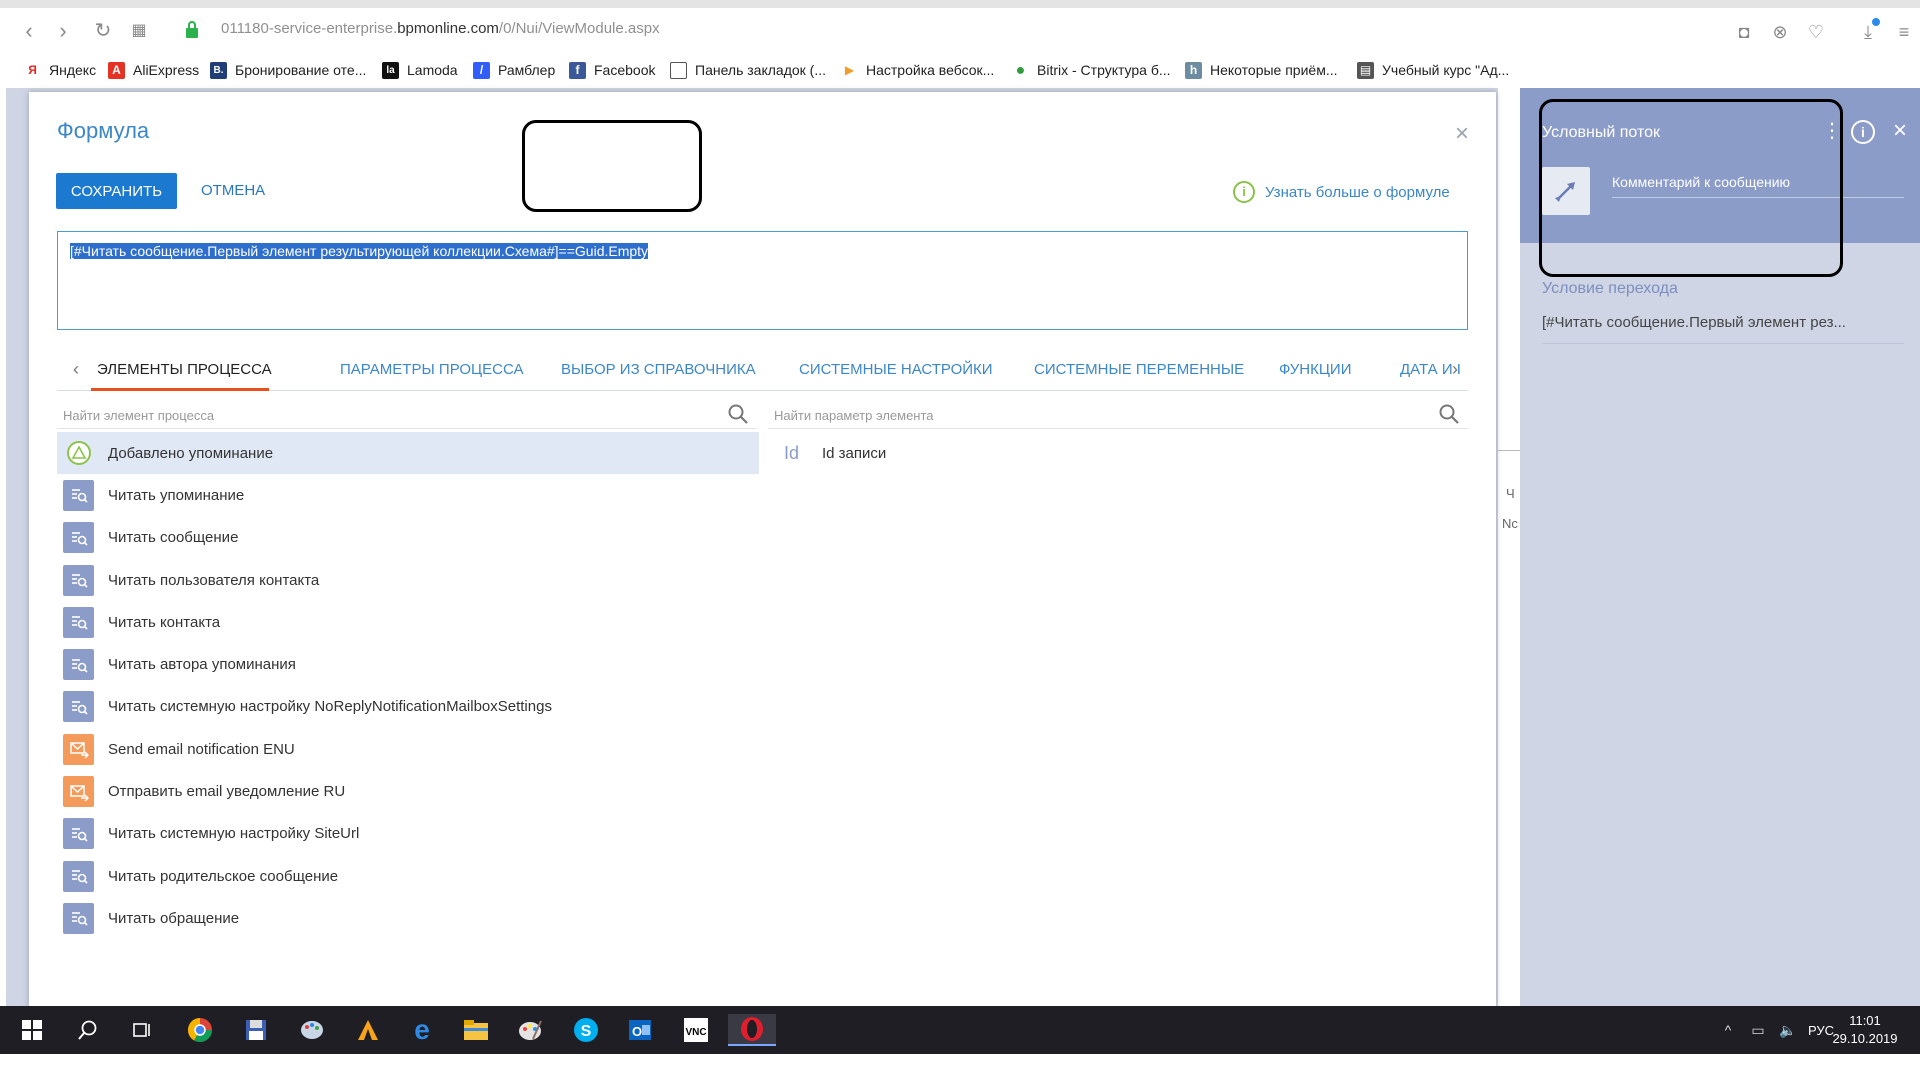 This screenshot has height=1080, width=1920. I want to click on aliexpress-icon: A, so click(116, 70).